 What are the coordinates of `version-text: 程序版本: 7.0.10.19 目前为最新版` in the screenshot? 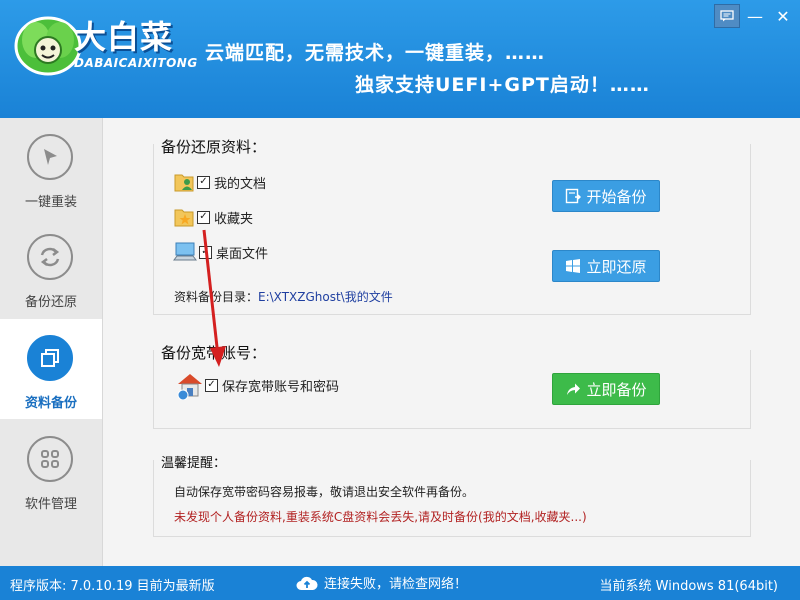 It's located at (112, 586).